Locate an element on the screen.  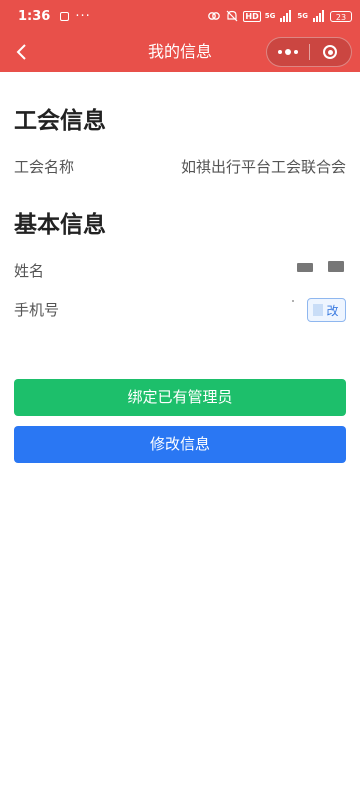
status-time: 1:36 is located at coordinates (34, 16).